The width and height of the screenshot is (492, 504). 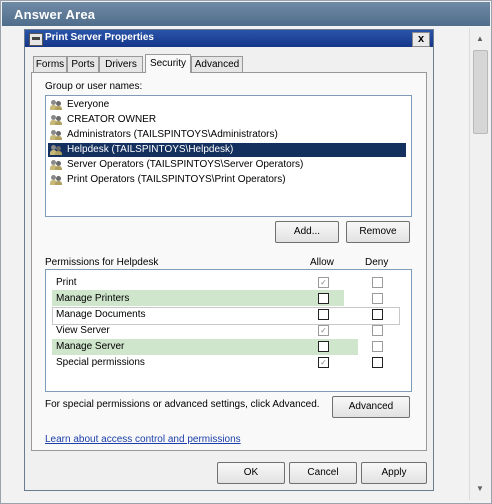 What do you see at coordinates (101, 314) in the screenshot?
I see `permission-manage-documents: Manage Documents` at bounding box center [101, 314].